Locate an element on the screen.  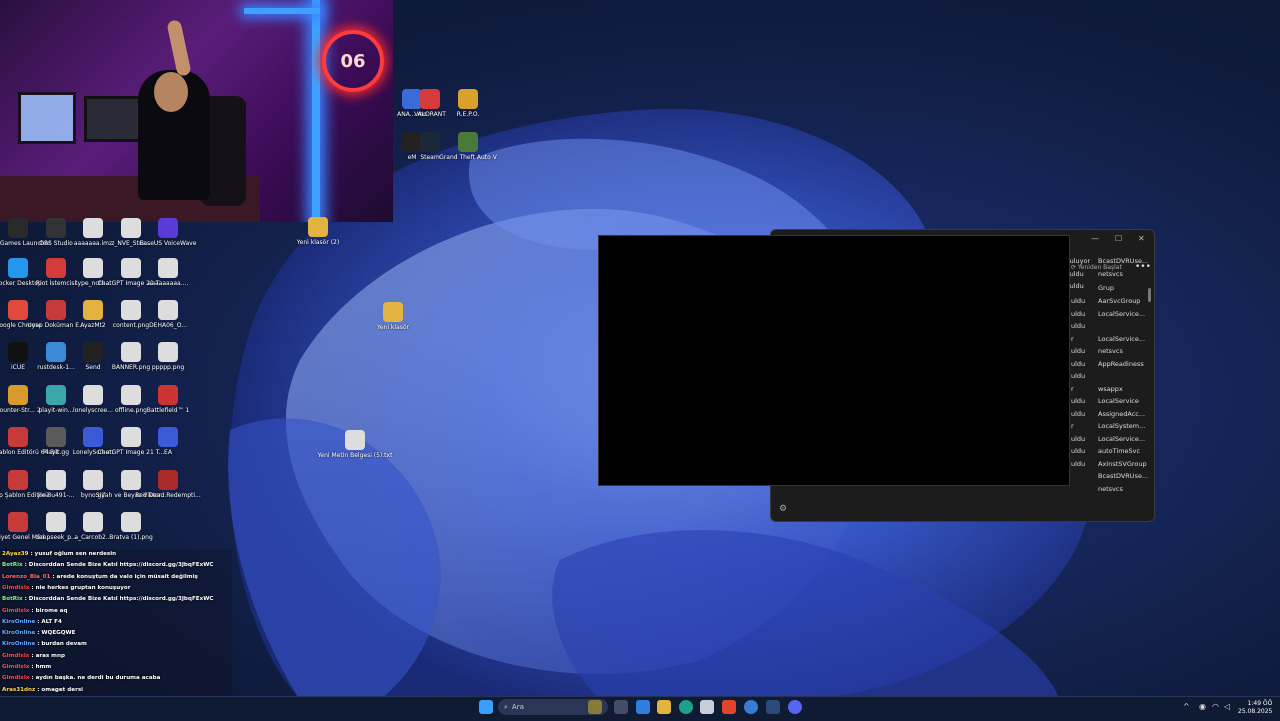
chat-app-icon is located at coordinates (643, 707).